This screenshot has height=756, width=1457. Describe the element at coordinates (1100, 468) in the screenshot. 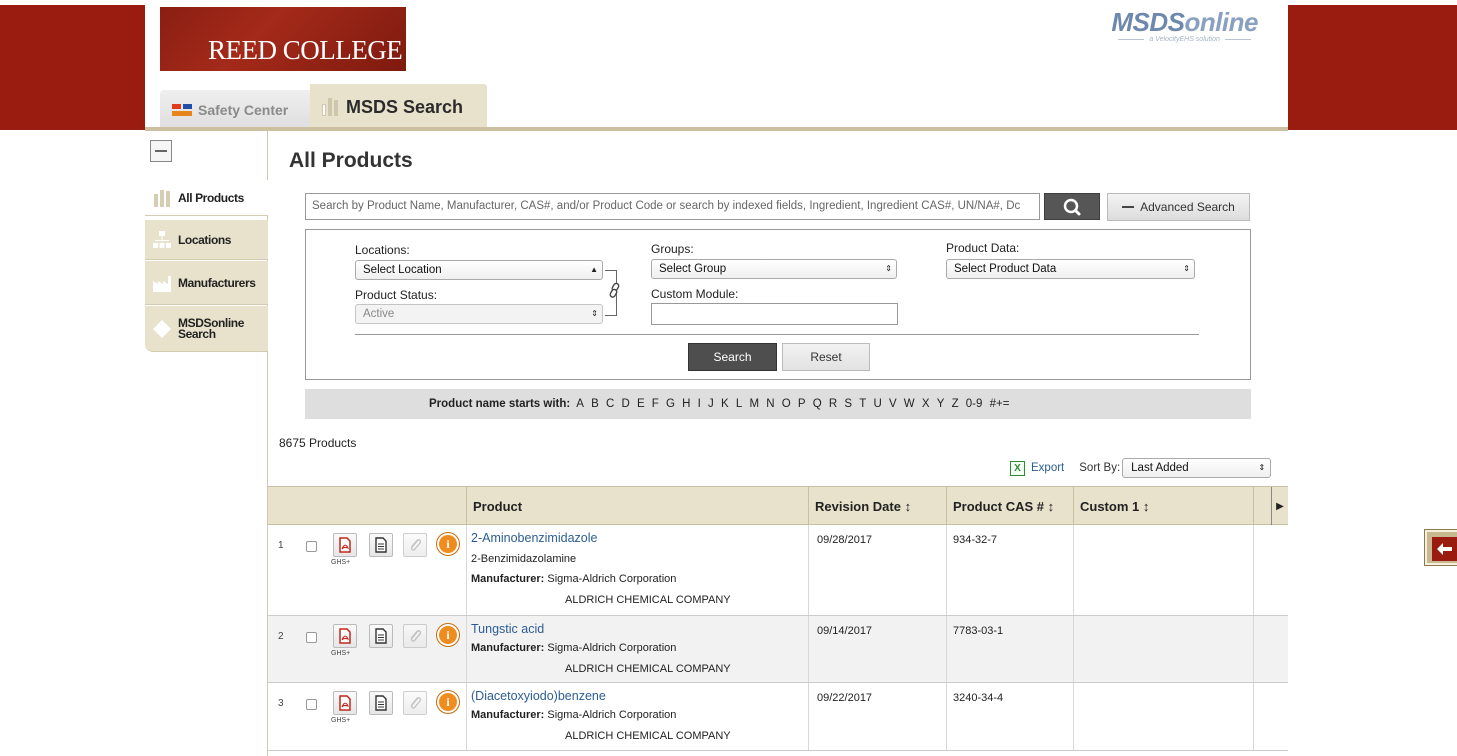

I see `sort-by-label: Sort By:` at that location.